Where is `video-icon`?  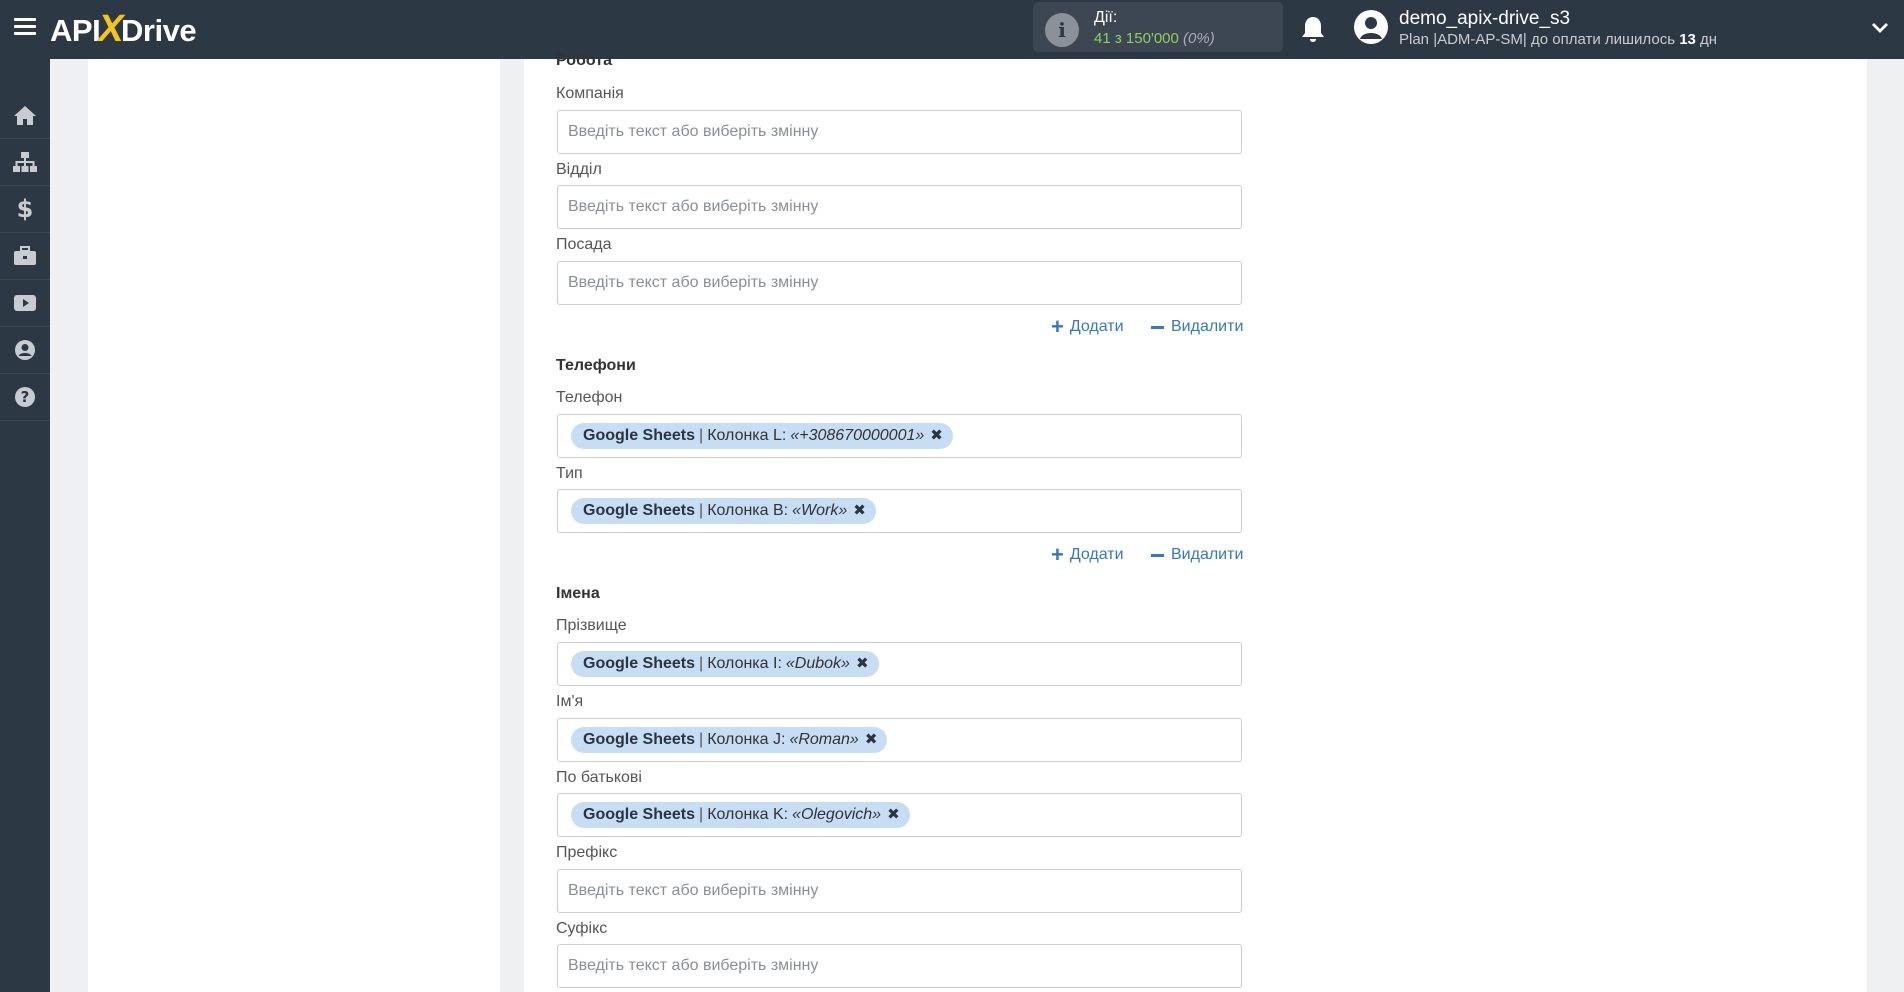
video-icon is located at coordinates (25, 303).